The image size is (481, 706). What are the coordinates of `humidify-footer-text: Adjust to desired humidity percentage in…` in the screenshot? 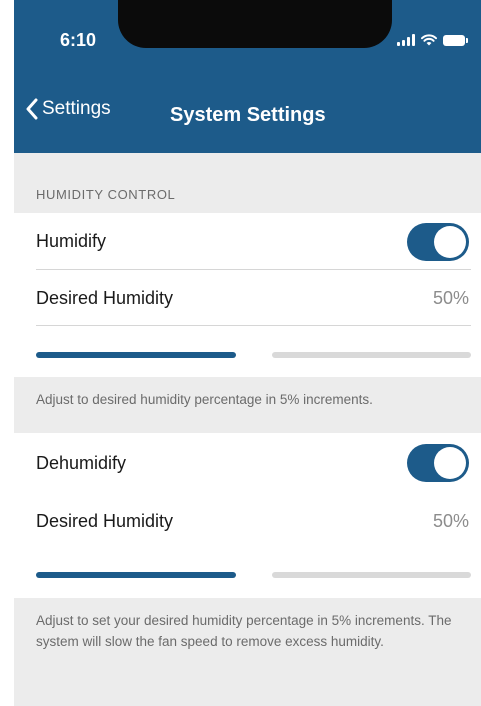 It's located at (204, 399).